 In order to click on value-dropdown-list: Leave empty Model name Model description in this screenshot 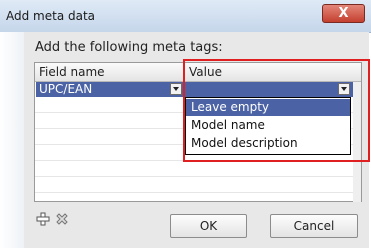, I will do `click(268, 126)`.